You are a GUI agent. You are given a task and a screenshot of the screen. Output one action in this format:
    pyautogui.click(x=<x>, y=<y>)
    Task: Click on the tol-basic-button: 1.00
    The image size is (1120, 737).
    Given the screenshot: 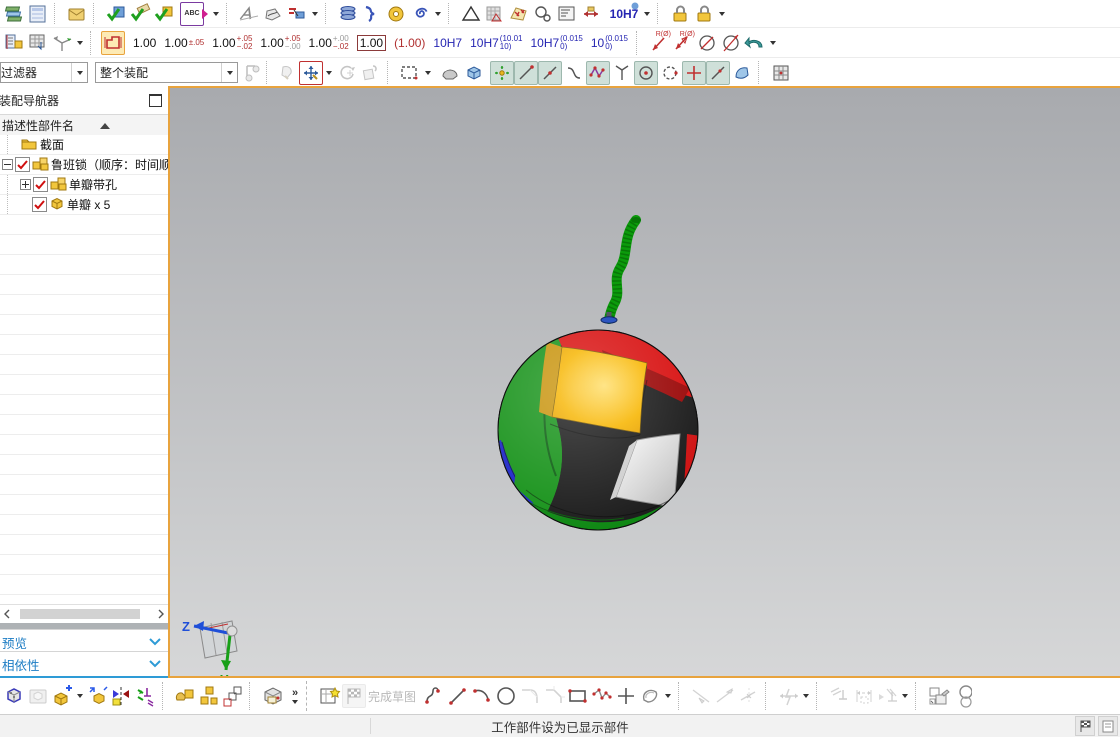 What is the action you would take?
    pyautogui.click(x=371, y=43)
    